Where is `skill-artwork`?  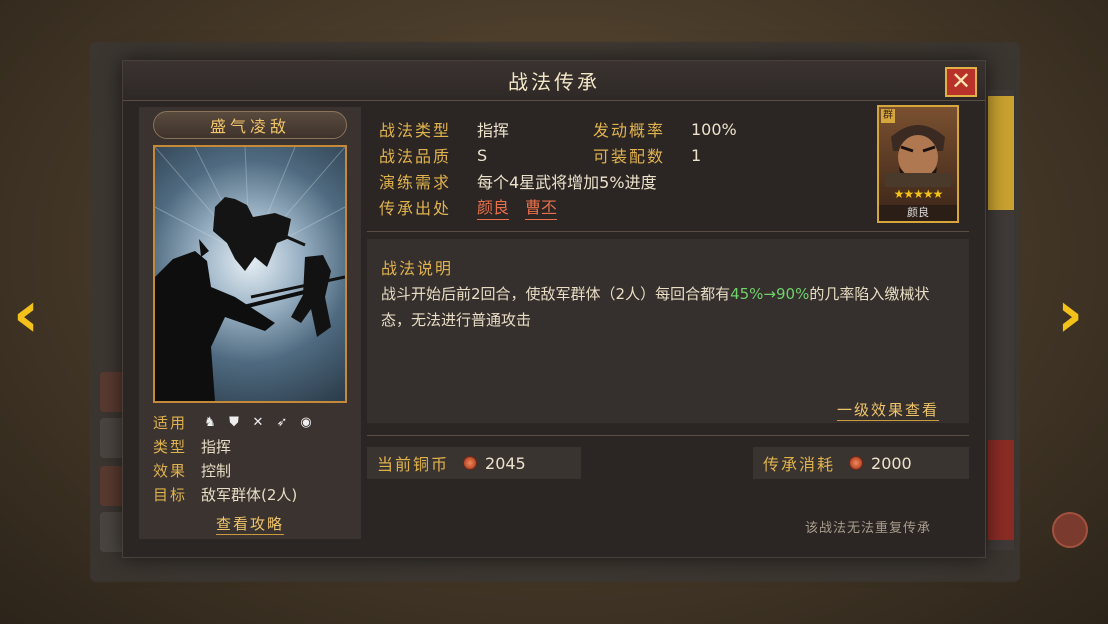
skill-artwork is located at coordinates (250, 274).